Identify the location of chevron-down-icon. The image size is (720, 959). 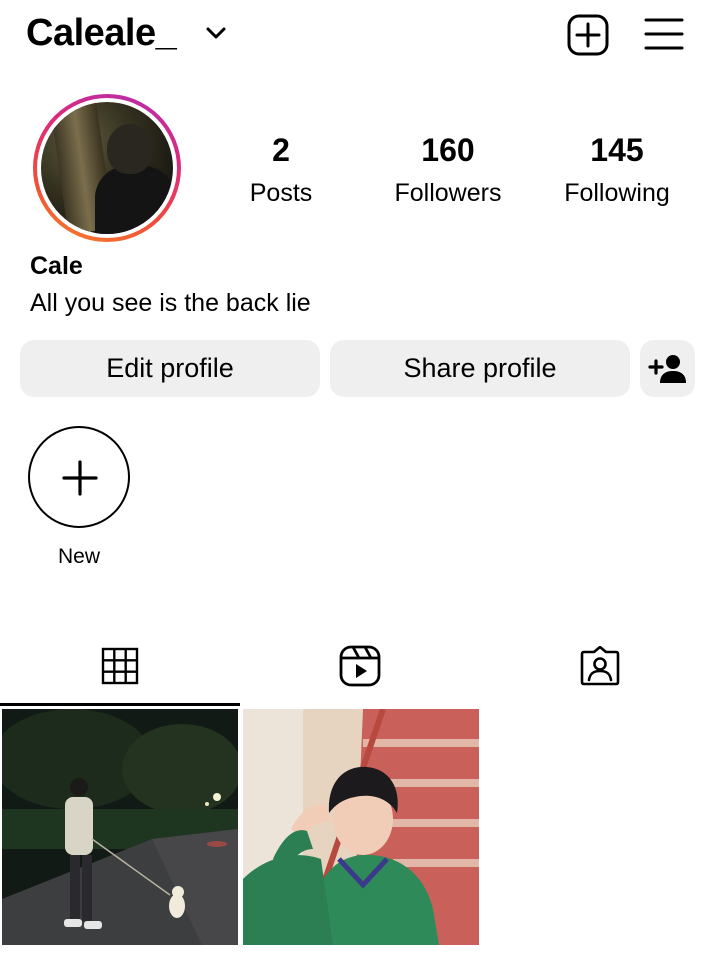
(216, 33).